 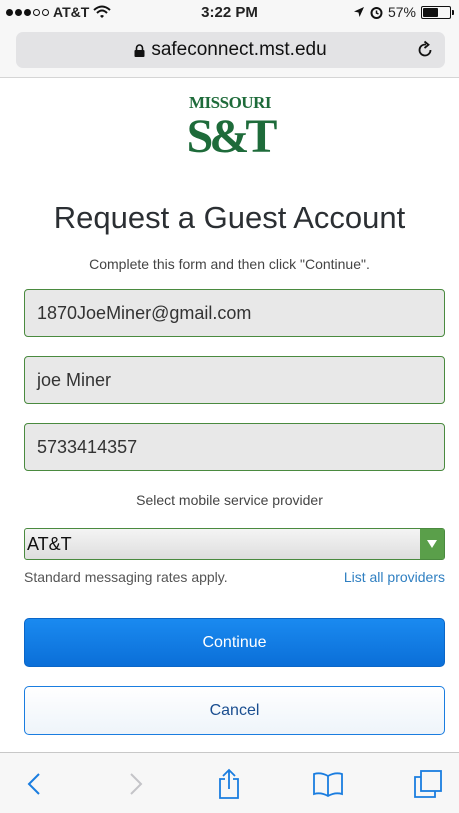 I want to click on cancel-button: Cancel, so click(x=234, y=710).